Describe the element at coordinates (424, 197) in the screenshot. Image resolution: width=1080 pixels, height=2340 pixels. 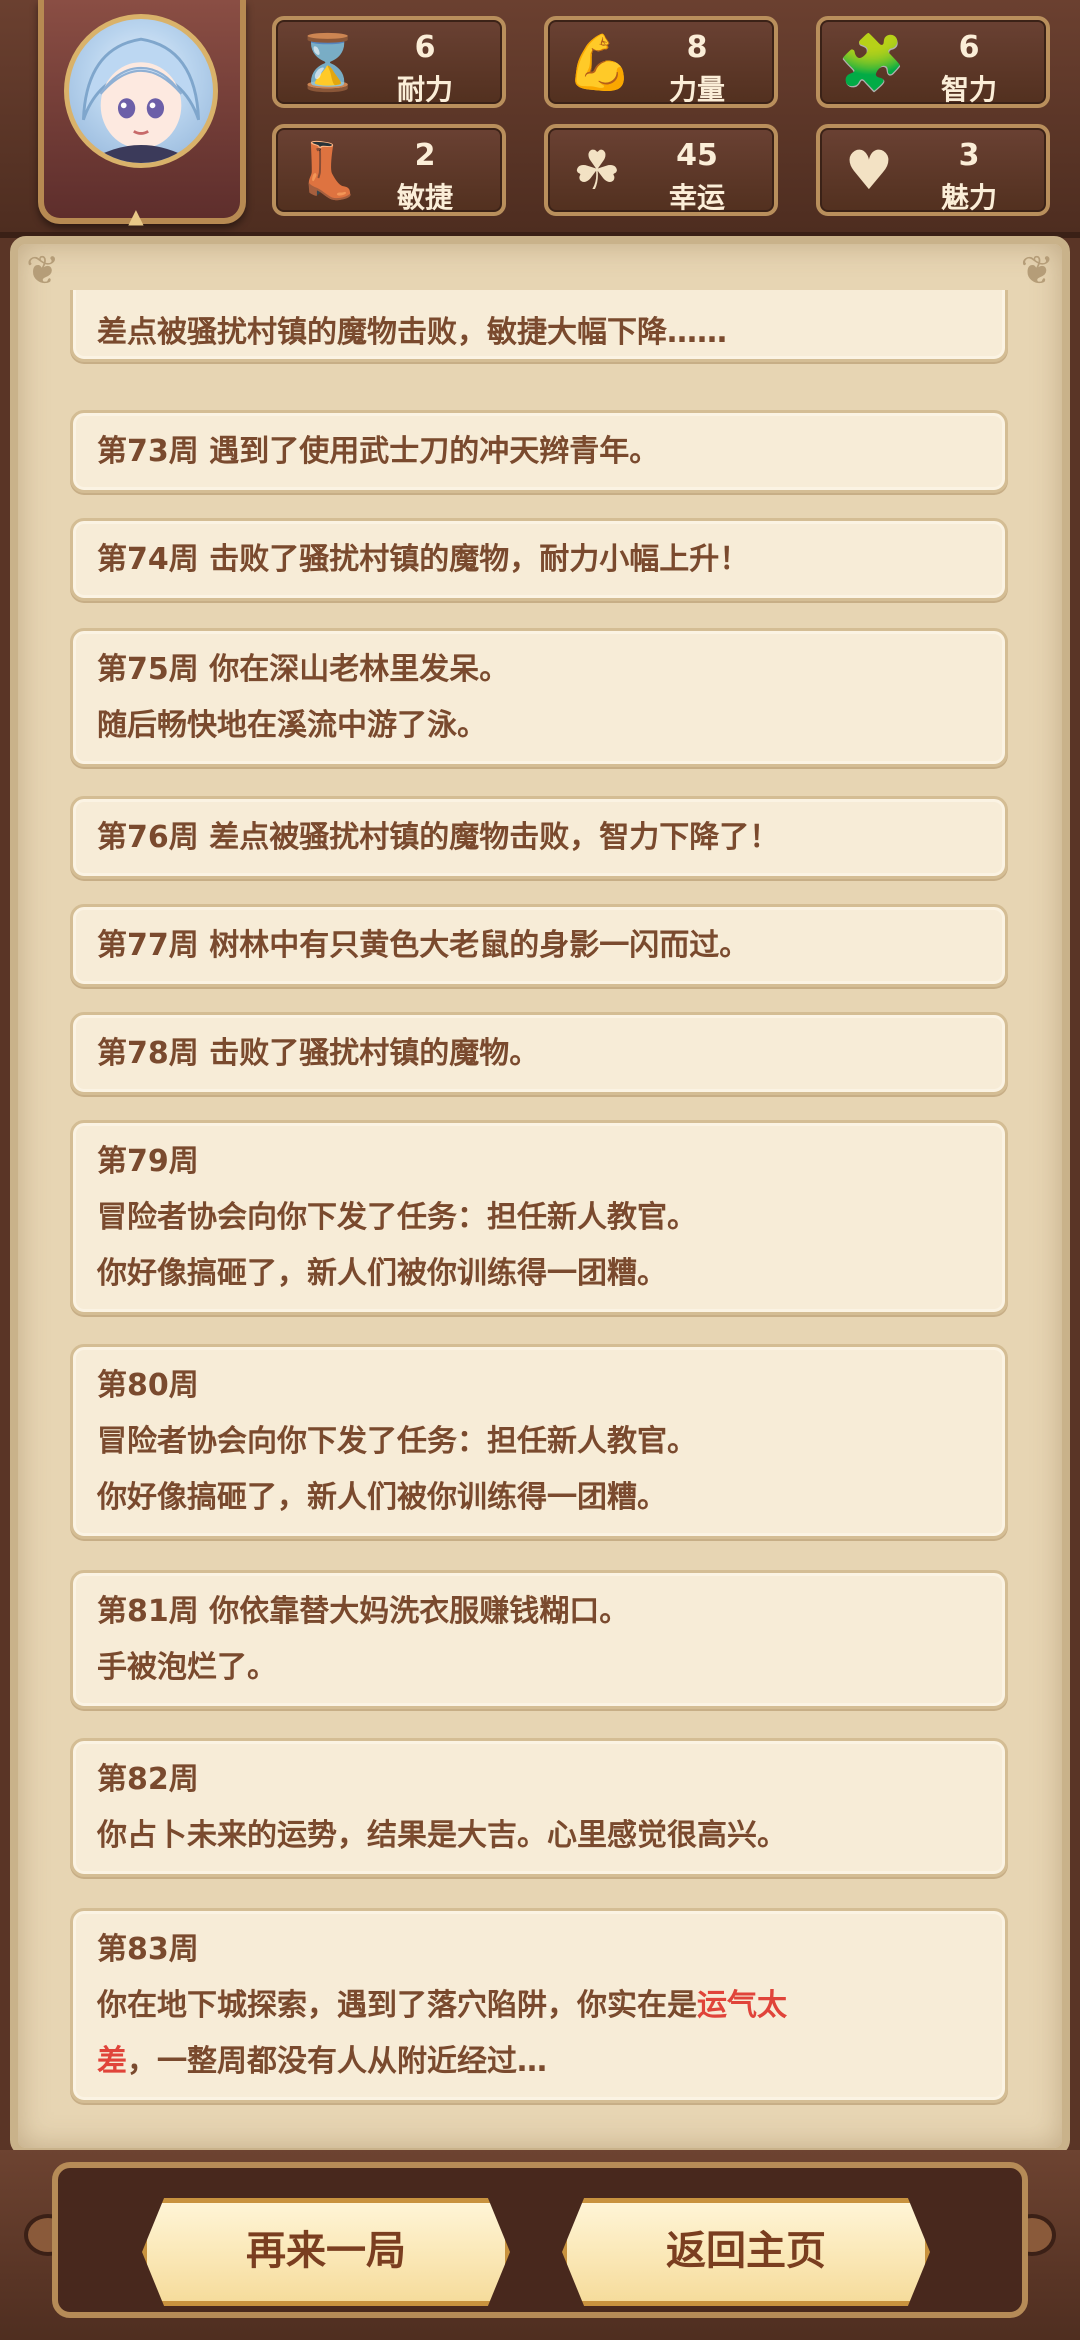
I see `stat-label: 敏捷` at that location.